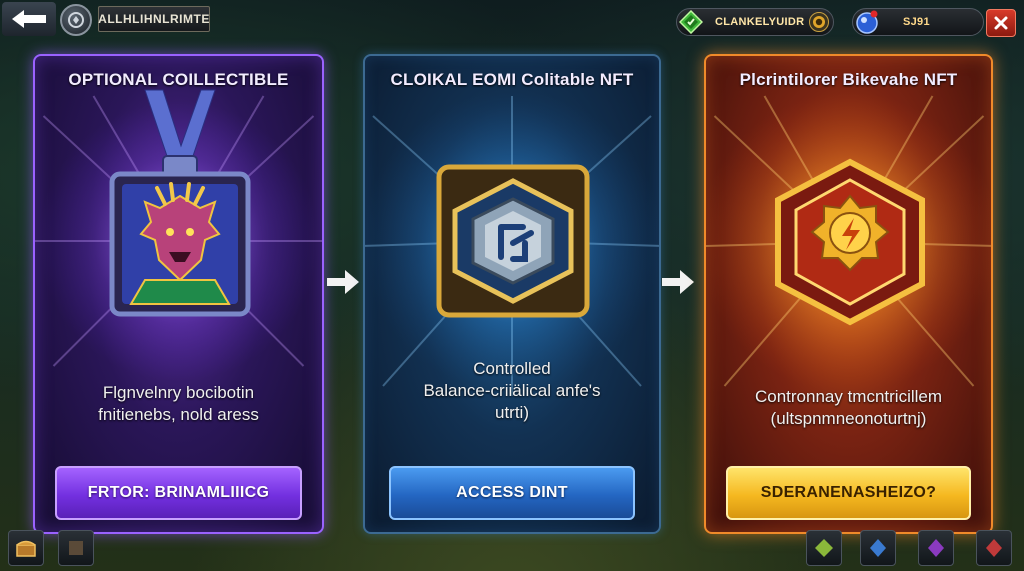 The width and height of the screenshot is (1024, 571). I want to click on purple-crystal-icon, so click(936, 548).